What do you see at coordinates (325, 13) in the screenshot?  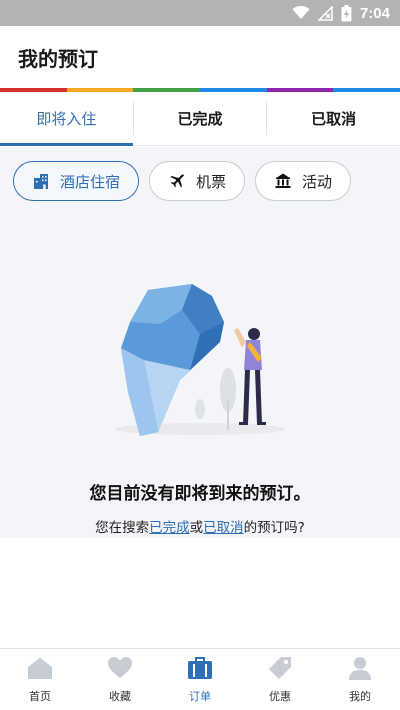 I see `no-signal-icon` at bounding box center [325, 13].